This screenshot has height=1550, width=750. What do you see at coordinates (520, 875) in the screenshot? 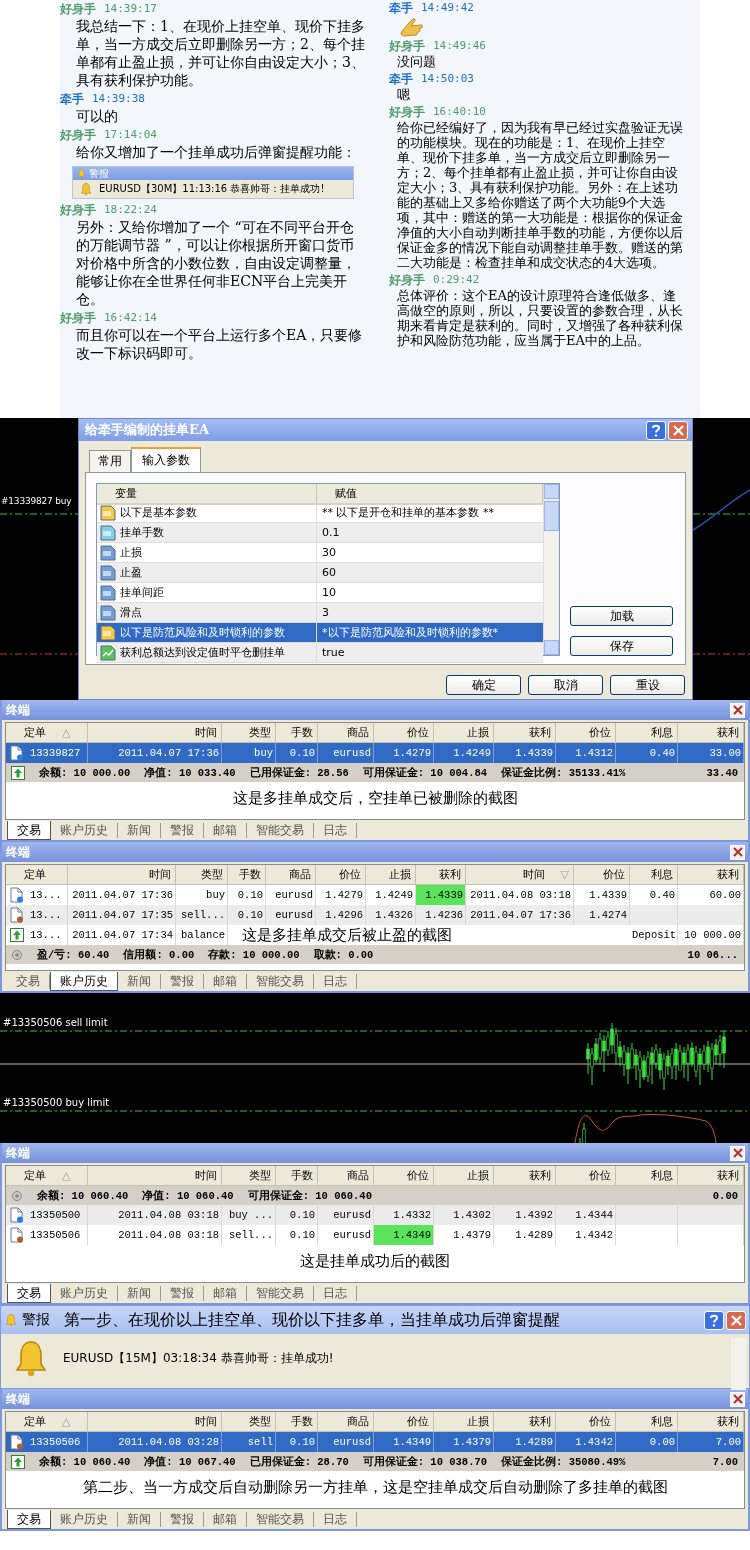
I see `column-header: 时间 ▽` at bounding box center [520, 875].